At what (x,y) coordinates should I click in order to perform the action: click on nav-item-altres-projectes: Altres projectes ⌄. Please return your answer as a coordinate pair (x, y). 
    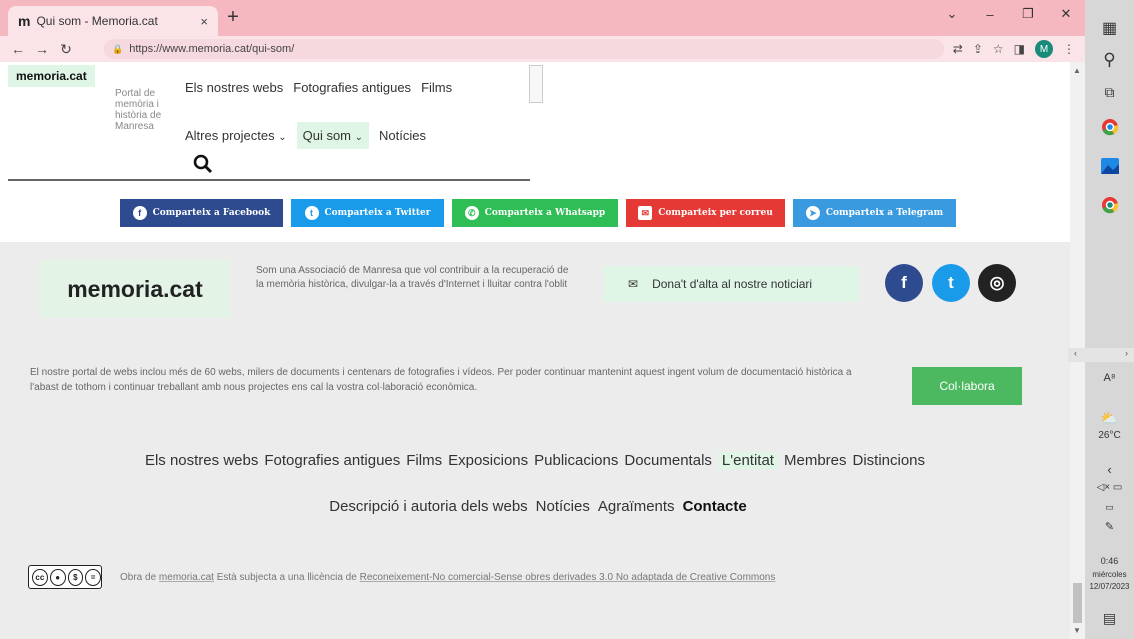
    Looking at the image, I should click on (236, 135).